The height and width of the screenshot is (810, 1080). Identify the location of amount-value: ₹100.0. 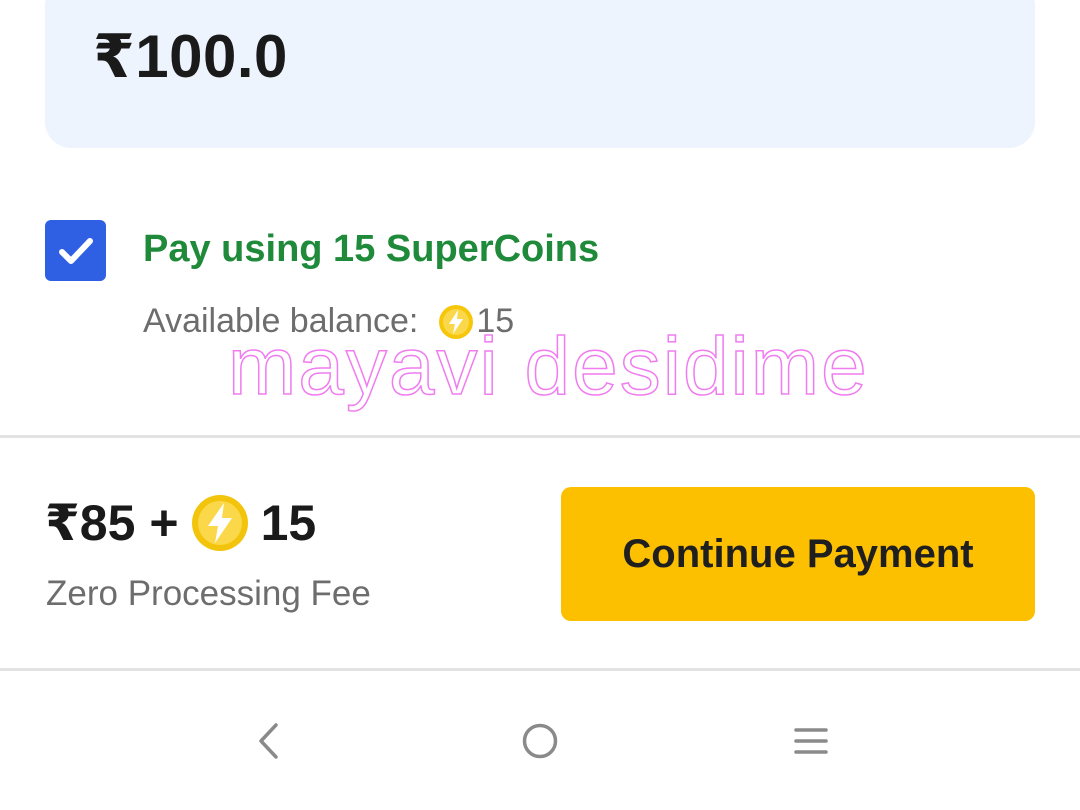
(190, 56).